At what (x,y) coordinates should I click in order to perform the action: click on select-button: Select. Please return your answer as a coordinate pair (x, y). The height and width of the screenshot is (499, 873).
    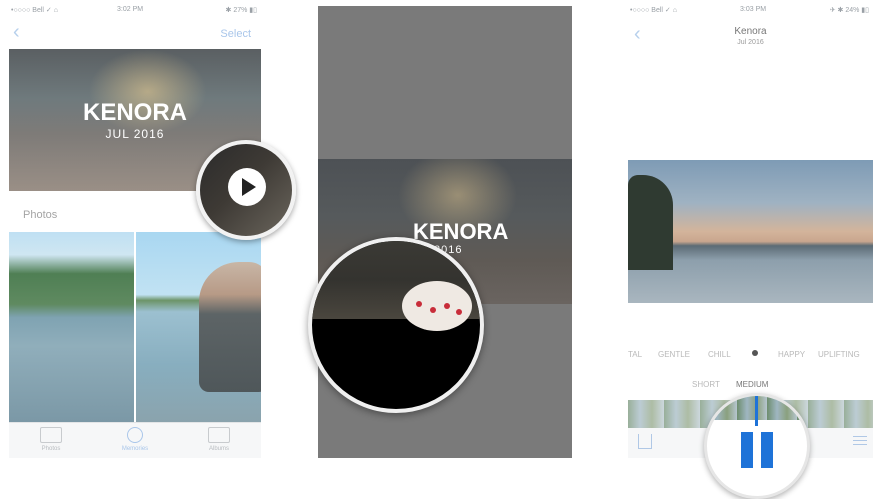
    Looking at the image, I should click on (235, 34).